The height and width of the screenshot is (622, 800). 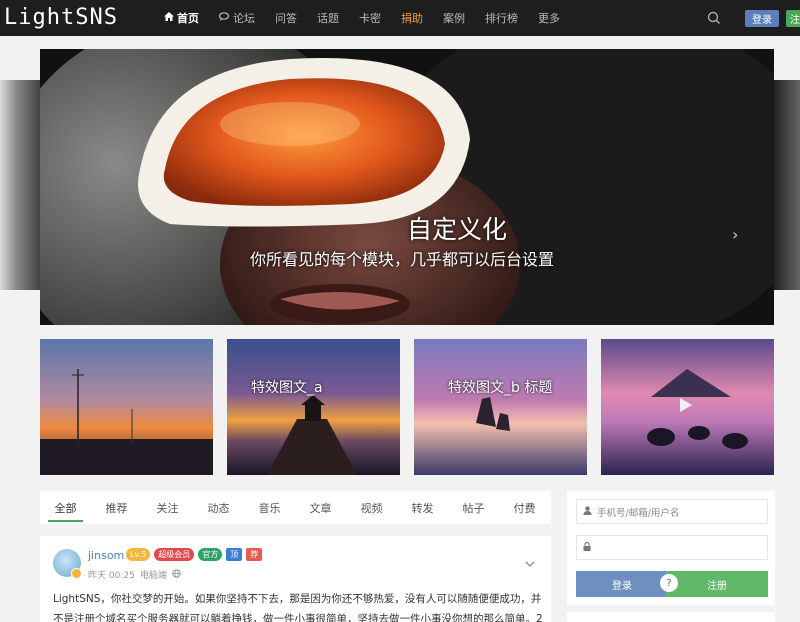 I want to click on nav-item-qa: 问答, so click(x=286, y=18).